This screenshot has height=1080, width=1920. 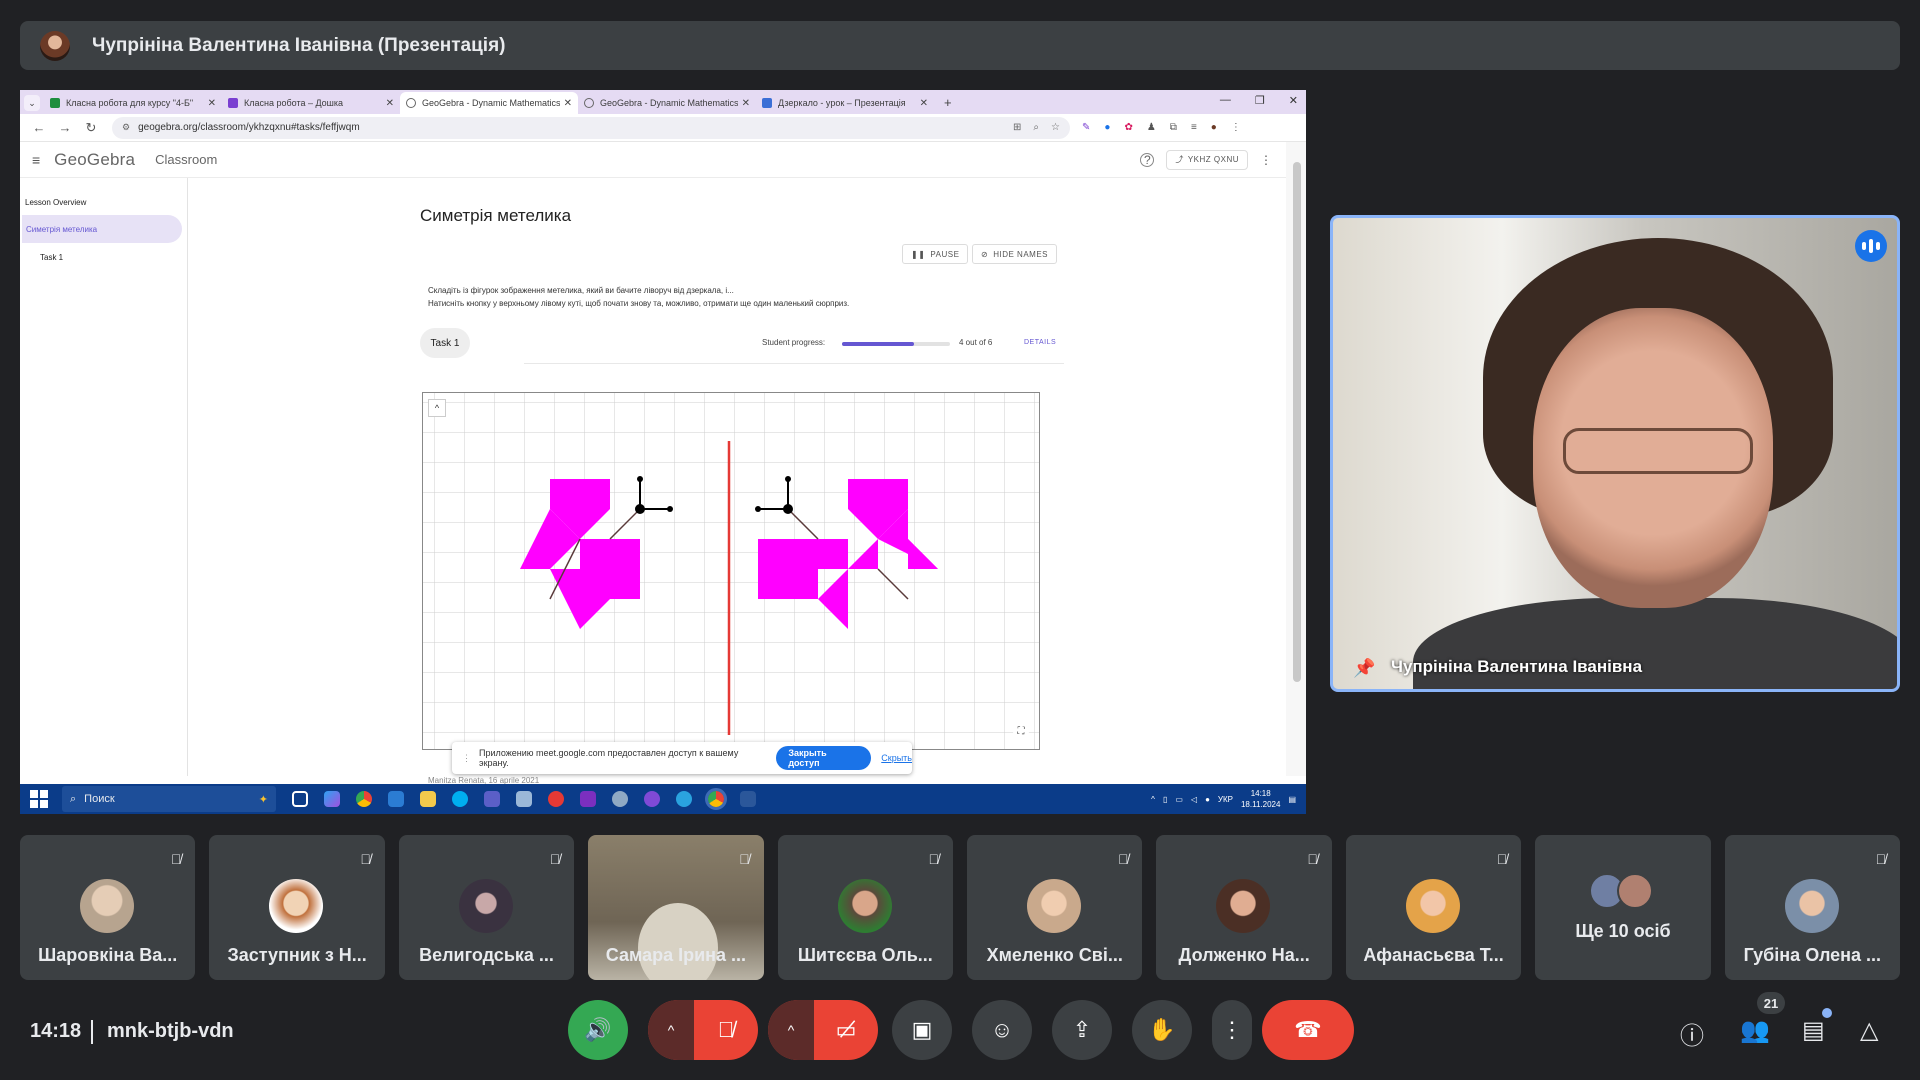 I want to click on menu-hamburger-icon: ≡, so click(x=36, y=160).